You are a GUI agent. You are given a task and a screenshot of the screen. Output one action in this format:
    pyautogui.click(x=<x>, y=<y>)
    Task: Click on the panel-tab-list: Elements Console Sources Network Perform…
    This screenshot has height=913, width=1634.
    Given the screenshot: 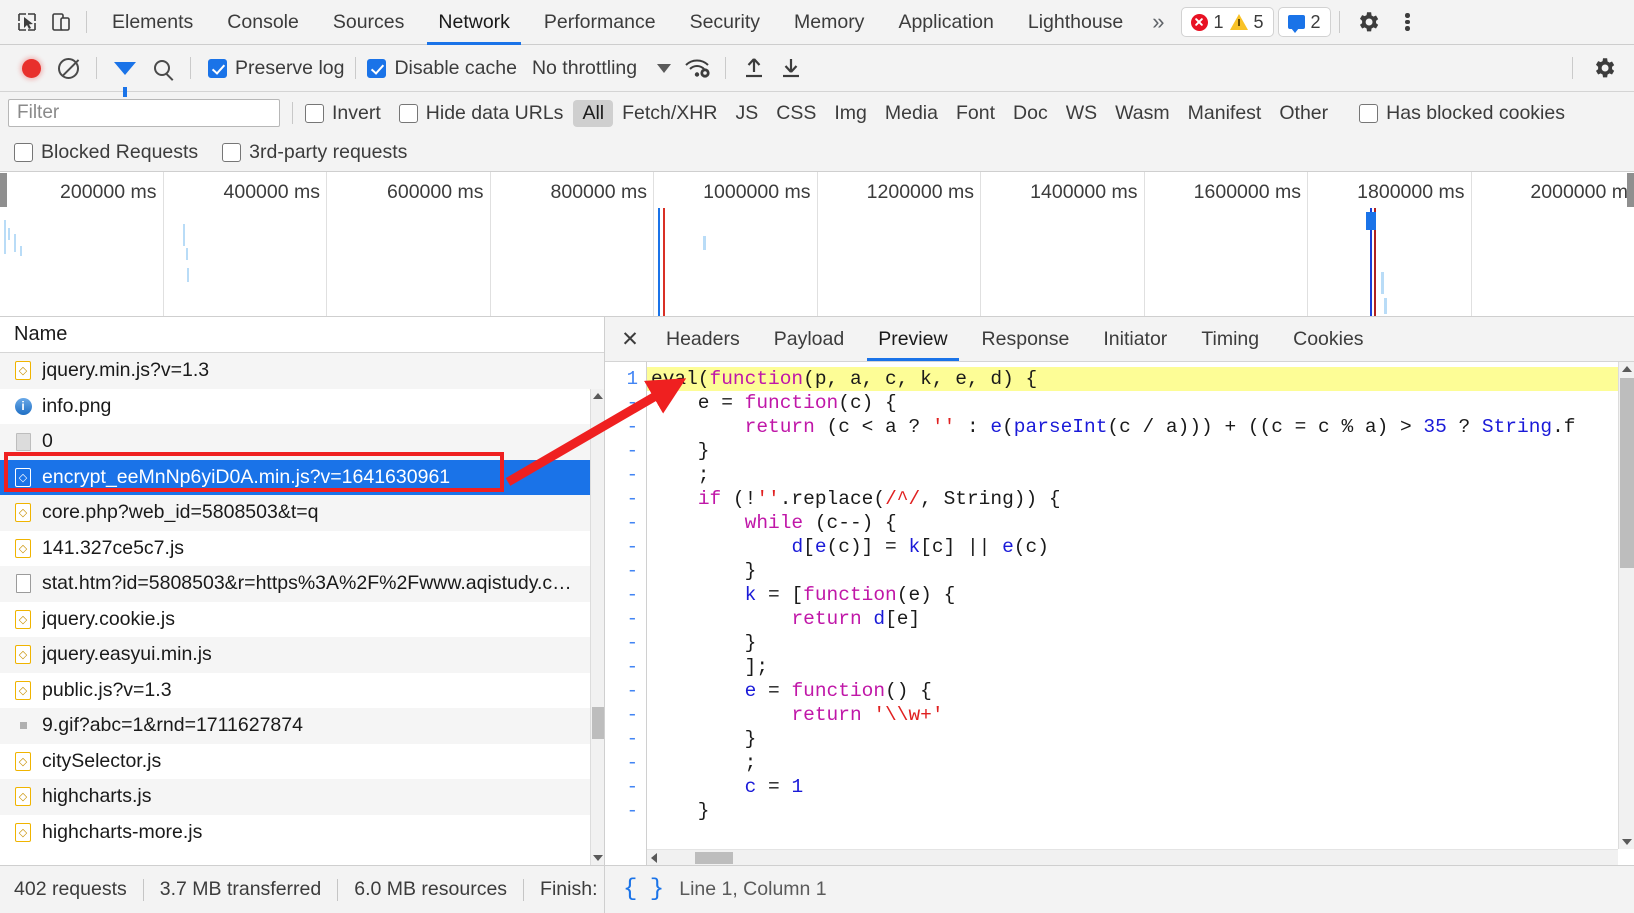 What is the action you would take?
    pyautogui.click(x=617, y=22)
    